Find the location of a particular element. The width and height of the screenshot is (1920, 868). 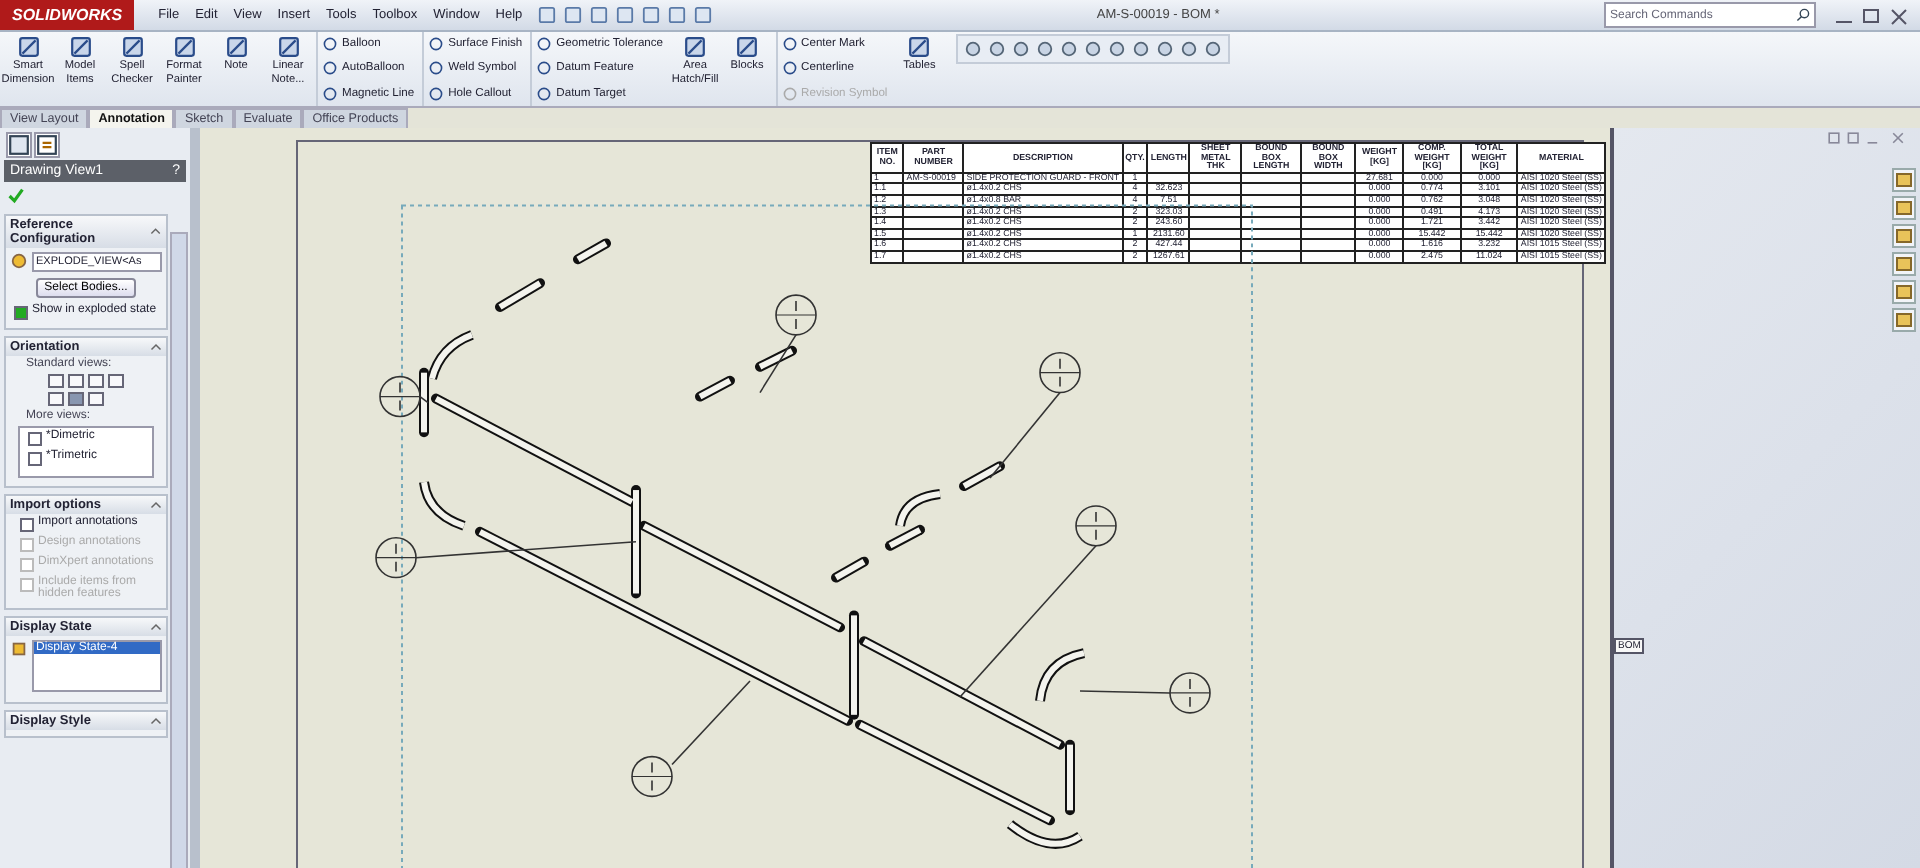

scrollbar is located at coordinates (179, 550).